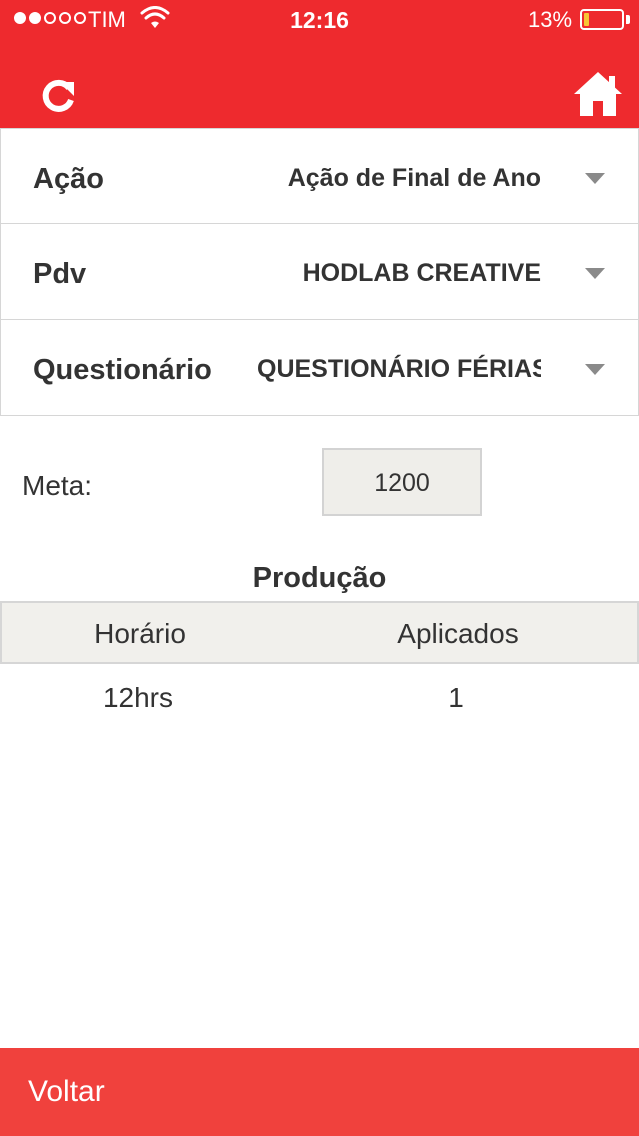  What do you see at coordinates (602, 19) in the screenshot?
I see `battery-icon` at bounding box center [602, 19].